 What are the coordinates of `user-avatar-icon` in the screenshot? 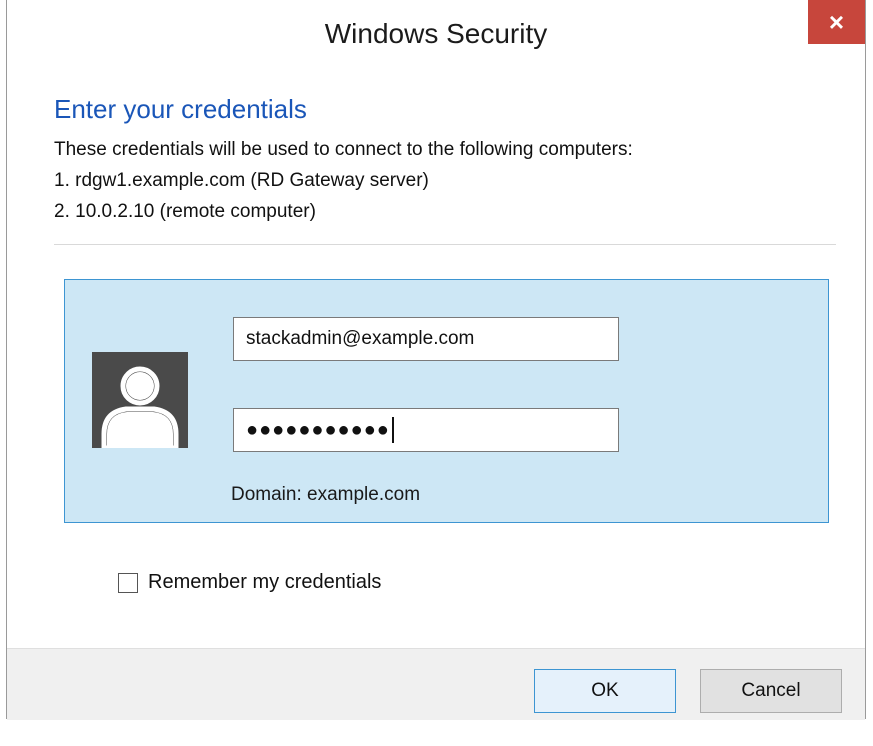 It's located at (140, 400).